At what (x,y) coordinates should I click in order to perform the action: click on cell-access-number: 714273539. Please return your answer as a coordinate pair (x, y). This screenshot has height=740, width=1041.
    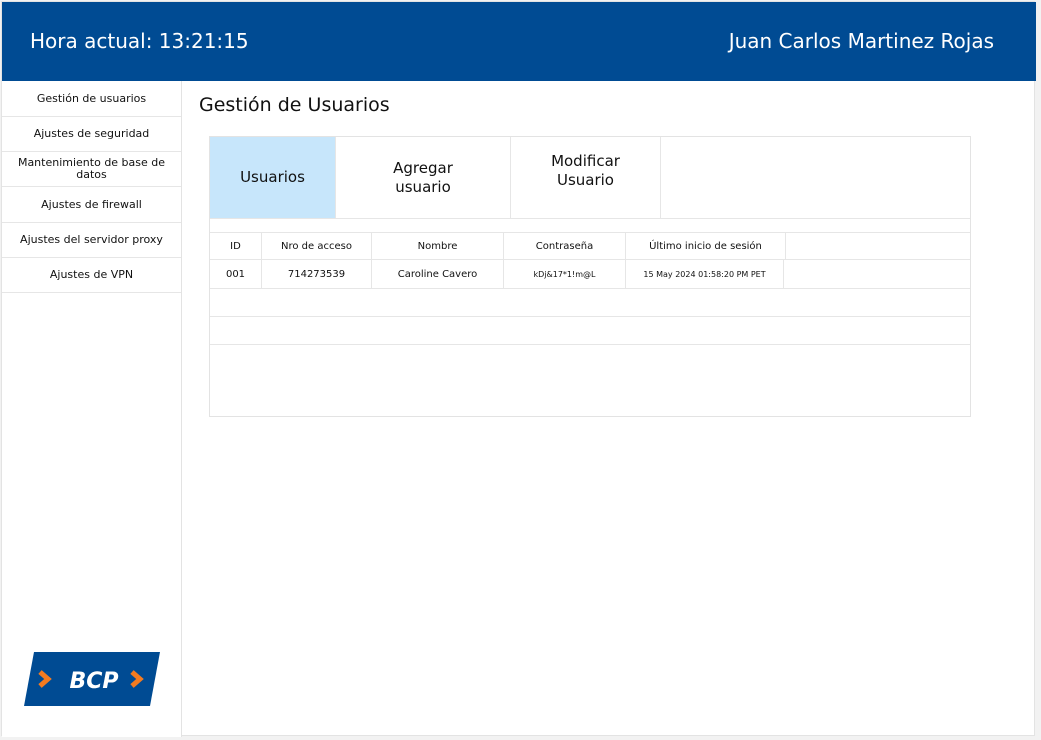
    Looking at the image, I should click on (317, 274).